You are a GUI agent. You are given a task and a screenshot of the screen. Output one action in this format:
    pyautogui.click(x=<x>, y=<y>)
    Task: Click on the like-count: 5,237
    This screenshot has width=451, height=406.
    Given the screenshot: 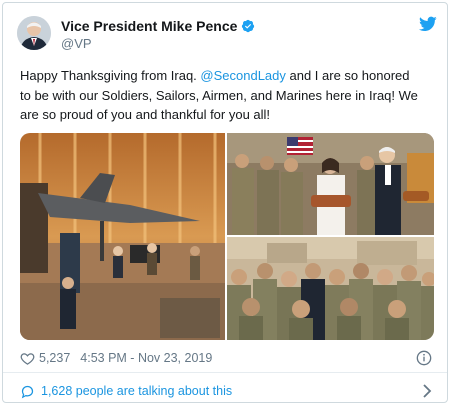 What is the action you would take?
    pyautogui.click(x=54, y=358)
    